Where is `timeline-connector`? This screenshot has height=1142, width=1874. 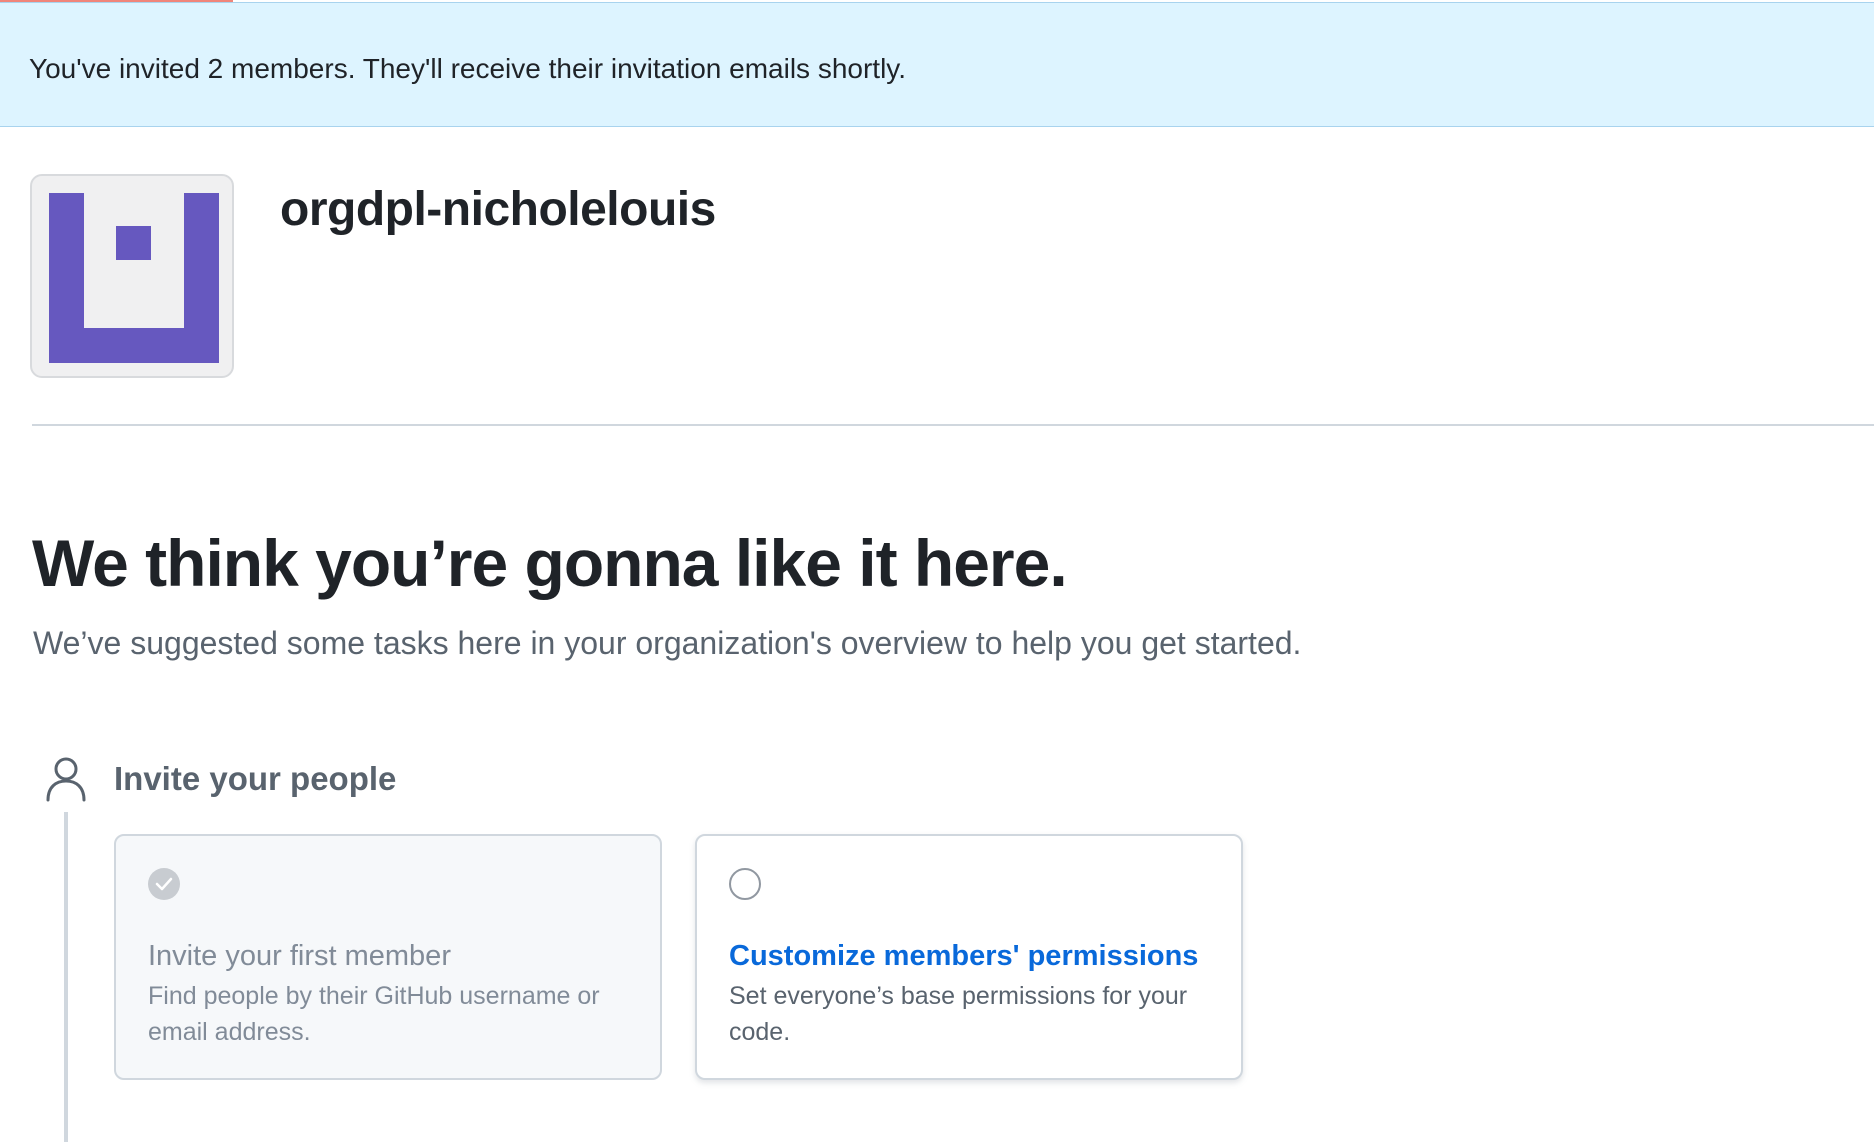
timeline-connector is located at coordinates (66, 977).